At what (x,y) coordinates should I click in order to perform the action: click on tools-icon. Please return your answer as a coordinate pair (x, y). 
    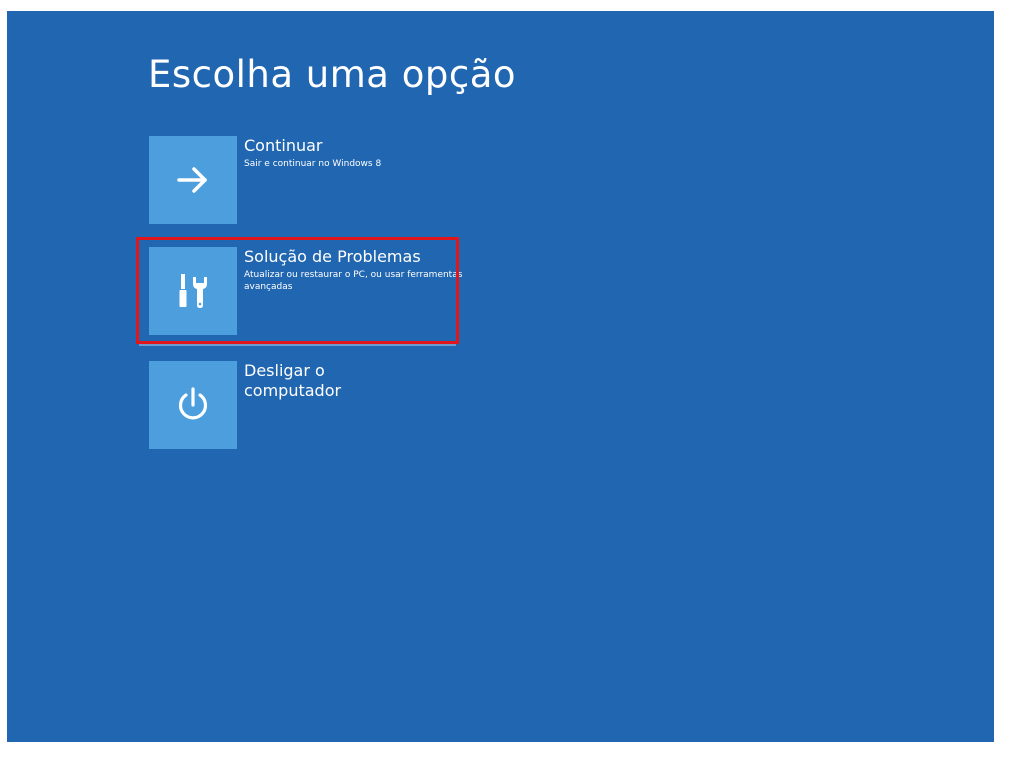
    Looking at the image, I should click on (193, 291).